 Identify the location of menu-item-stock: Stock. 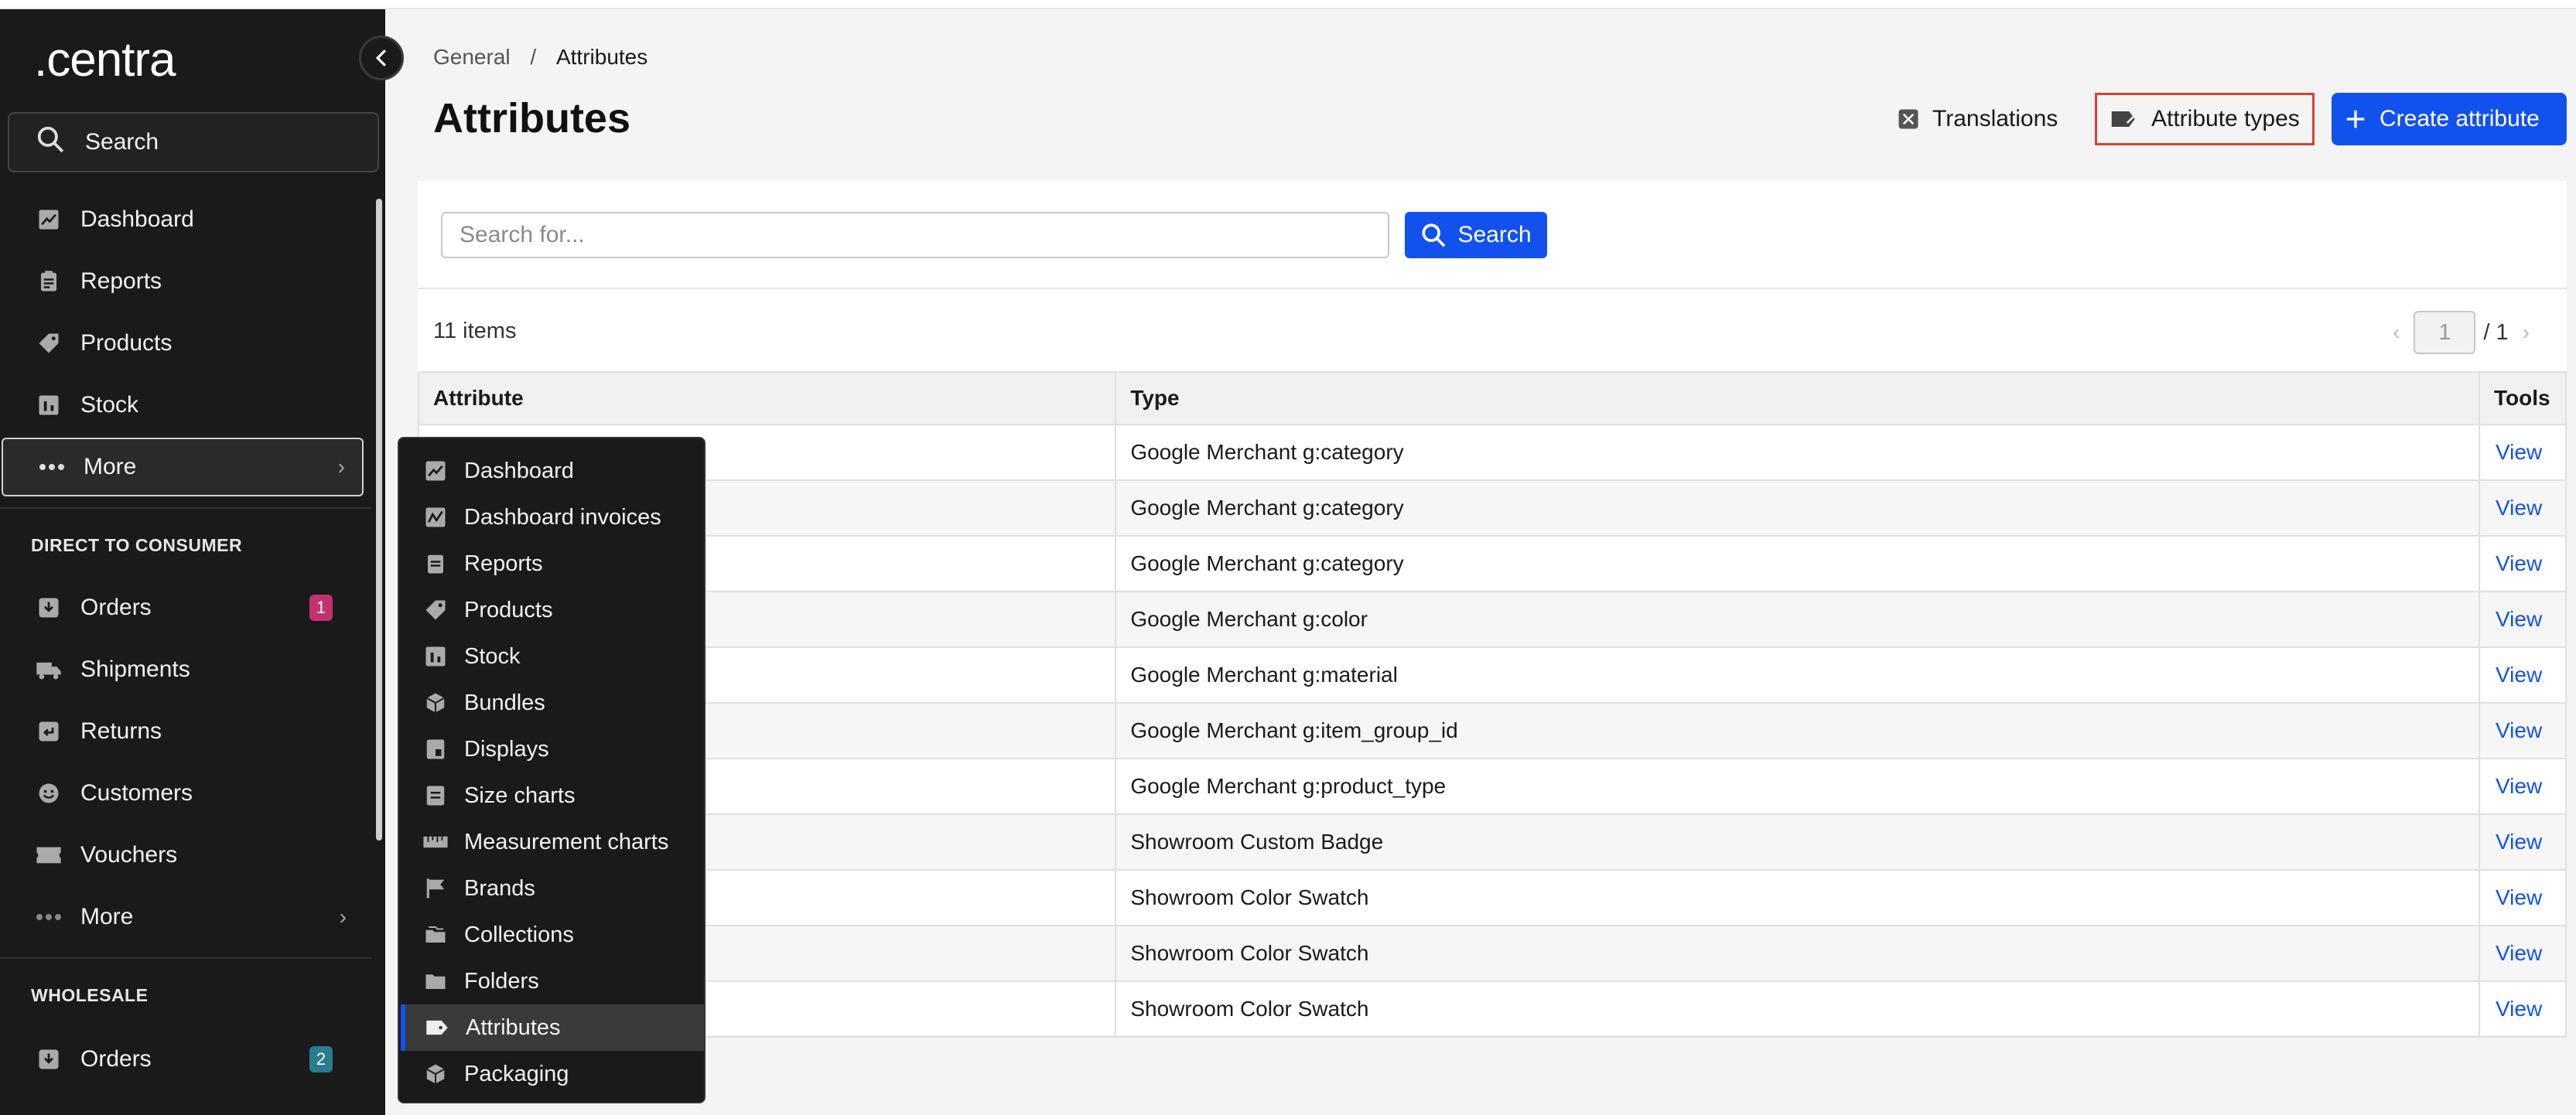
(552, 656).